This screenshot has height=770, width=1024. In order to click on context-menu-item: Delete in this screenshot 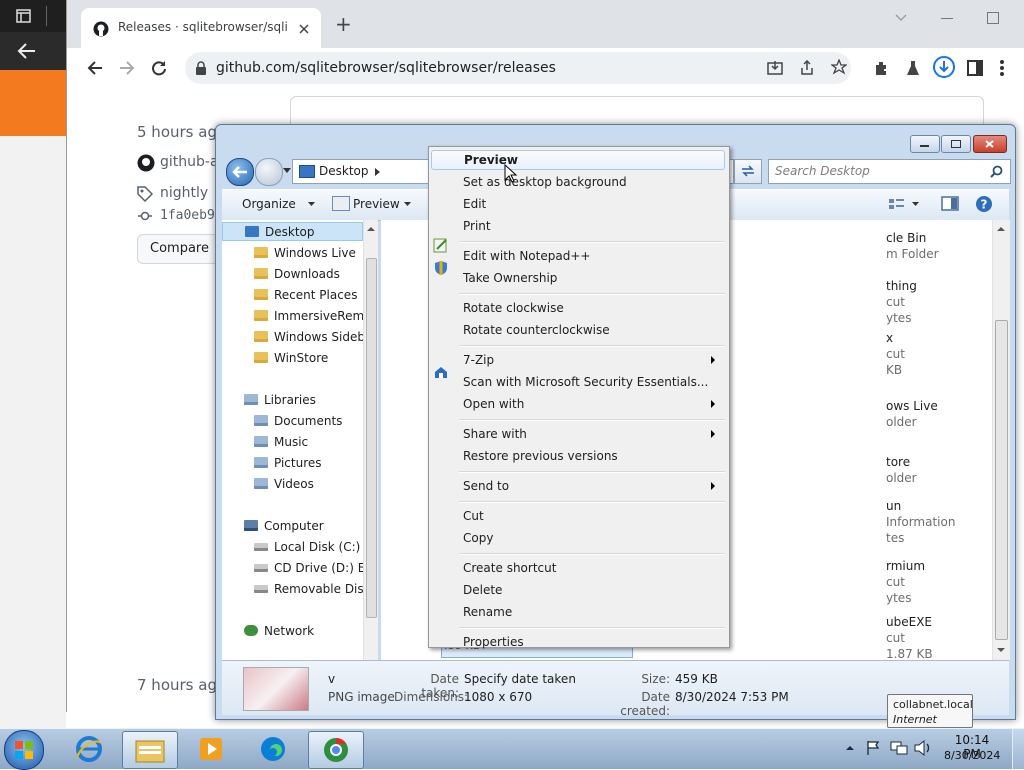, I will do `click(578, 590)`.